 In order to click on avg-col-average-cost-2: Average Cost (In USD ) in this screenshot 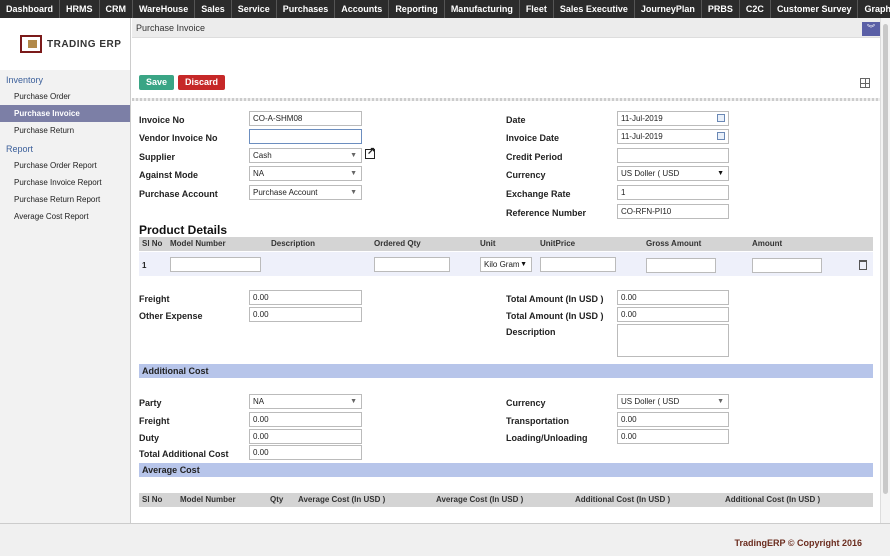, I will do `click(480, 499)`.